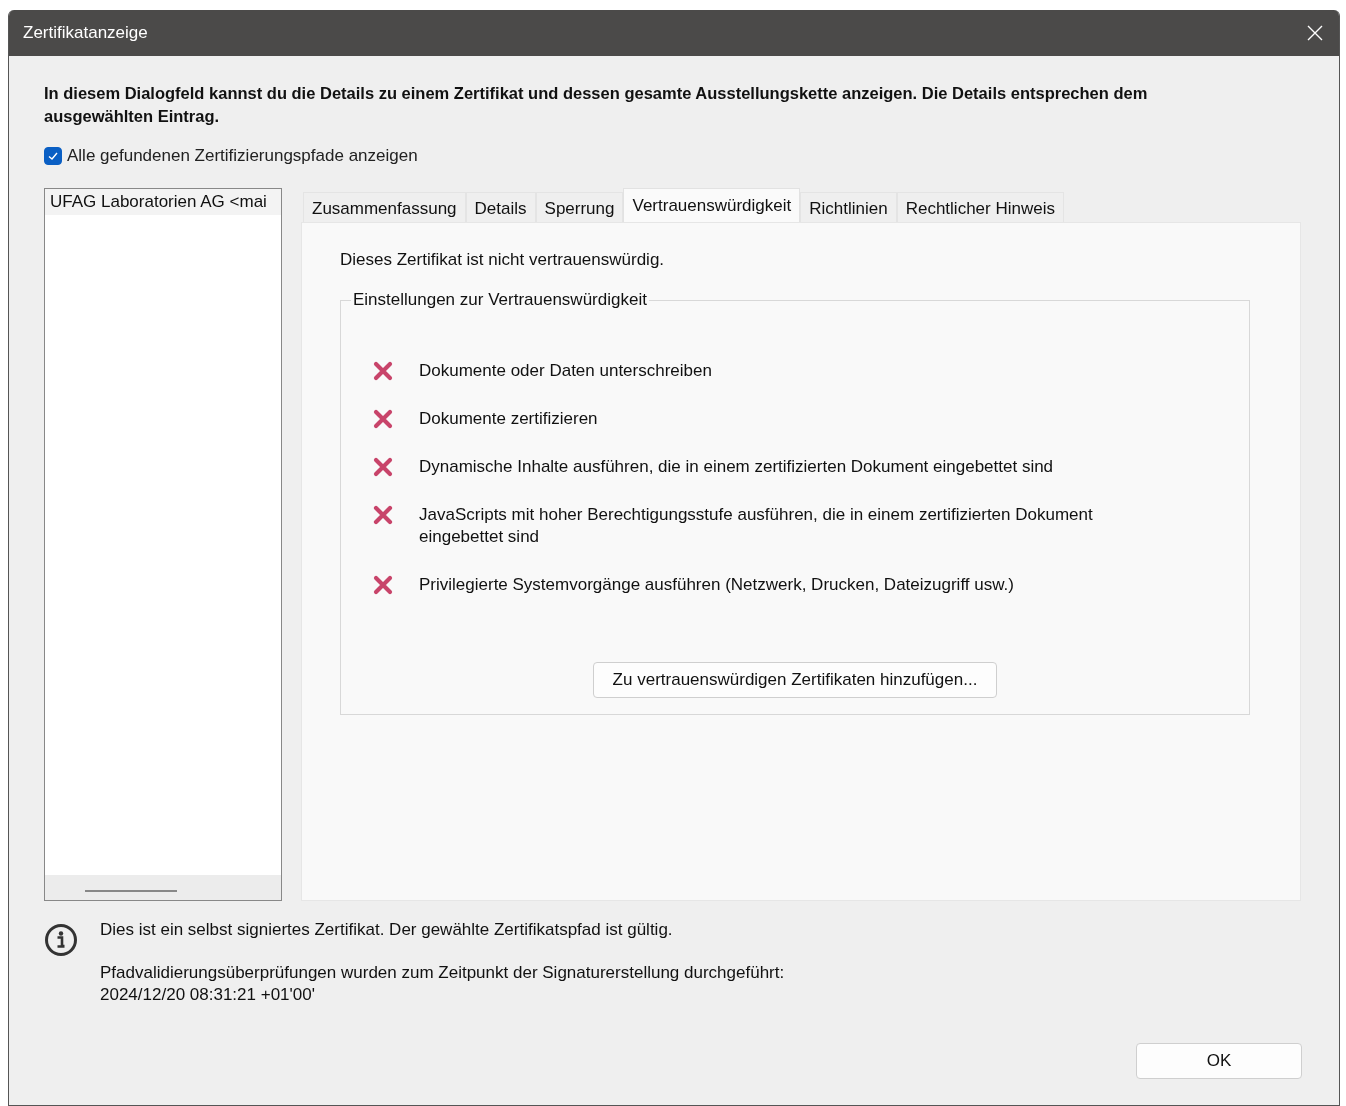 Image resolution: width=1346 pixels, height=1106 pixels. I want to click on tab: Zusammenfassung, so click(384, 207).